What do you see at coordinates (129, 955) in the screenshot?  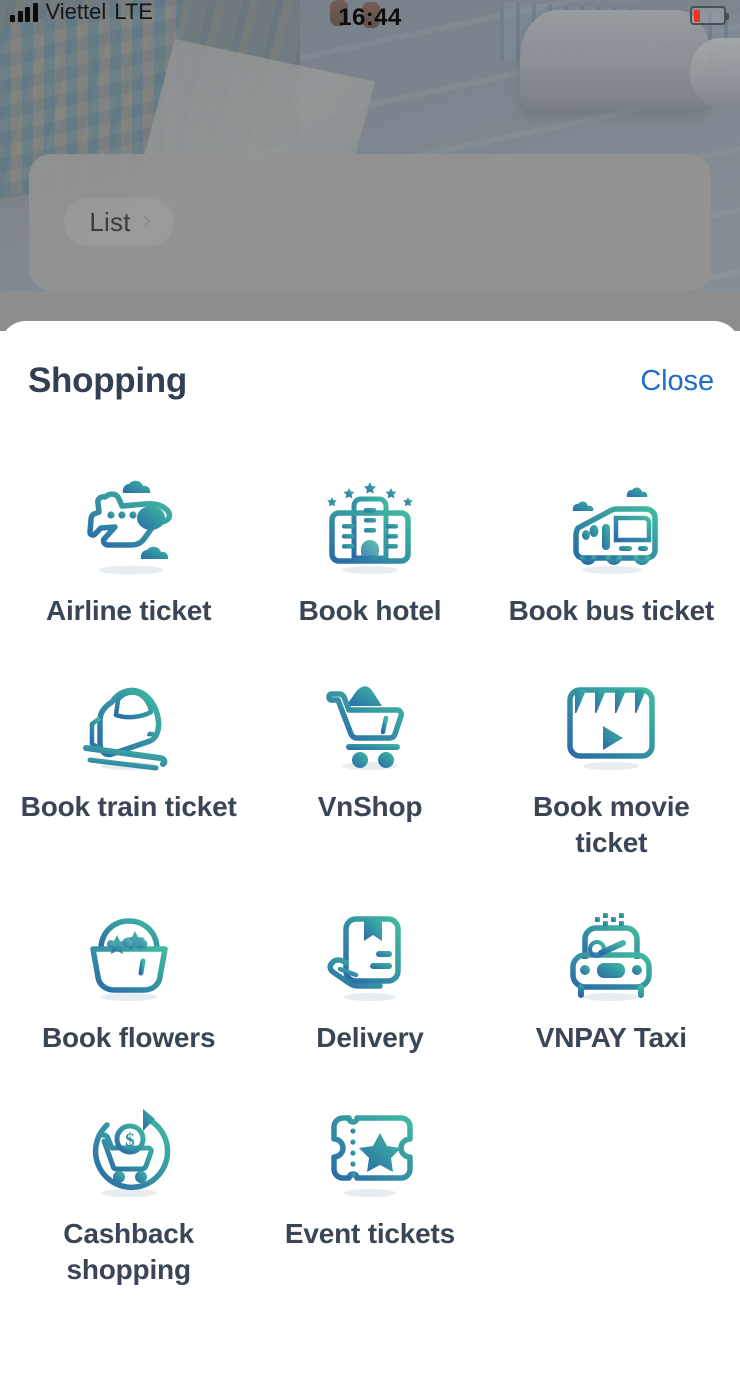 I see `flower-basket-icon` at bounding box center [129, 955].